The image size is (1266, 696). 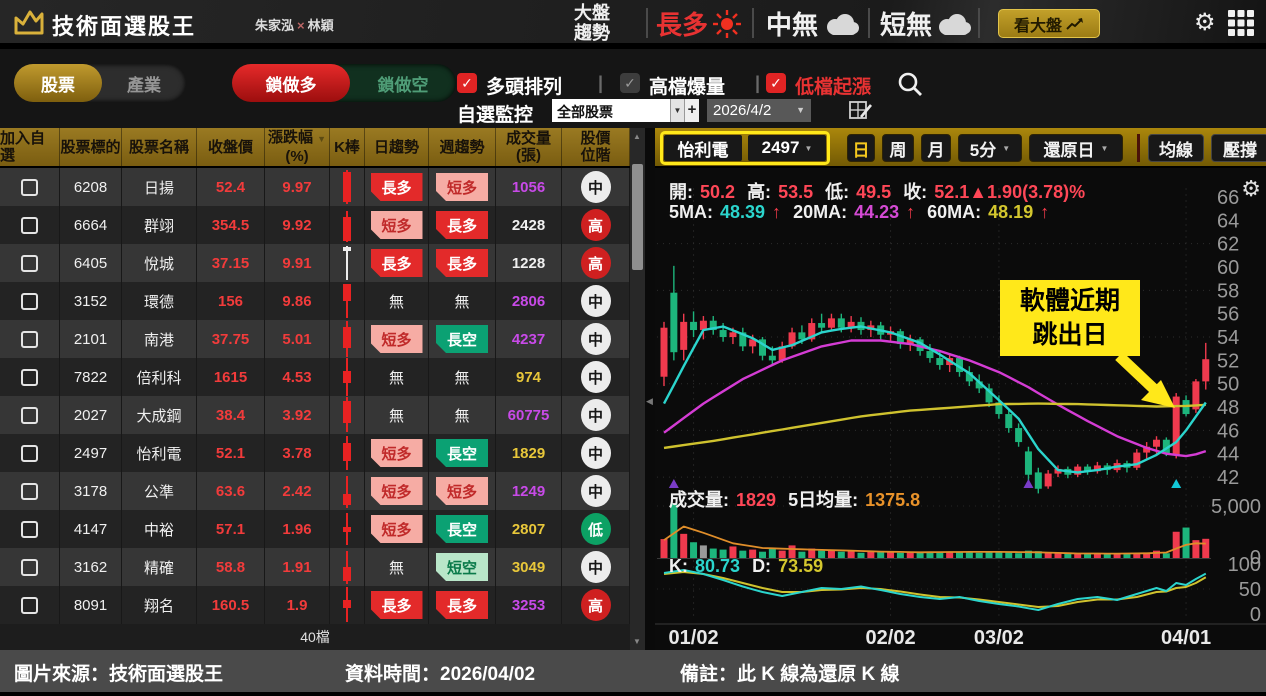 What do you see at coordinates (990, 148) in the screenshot?
I see `period-minute-select: 5分 ▼` at bounding box center [990, 148].